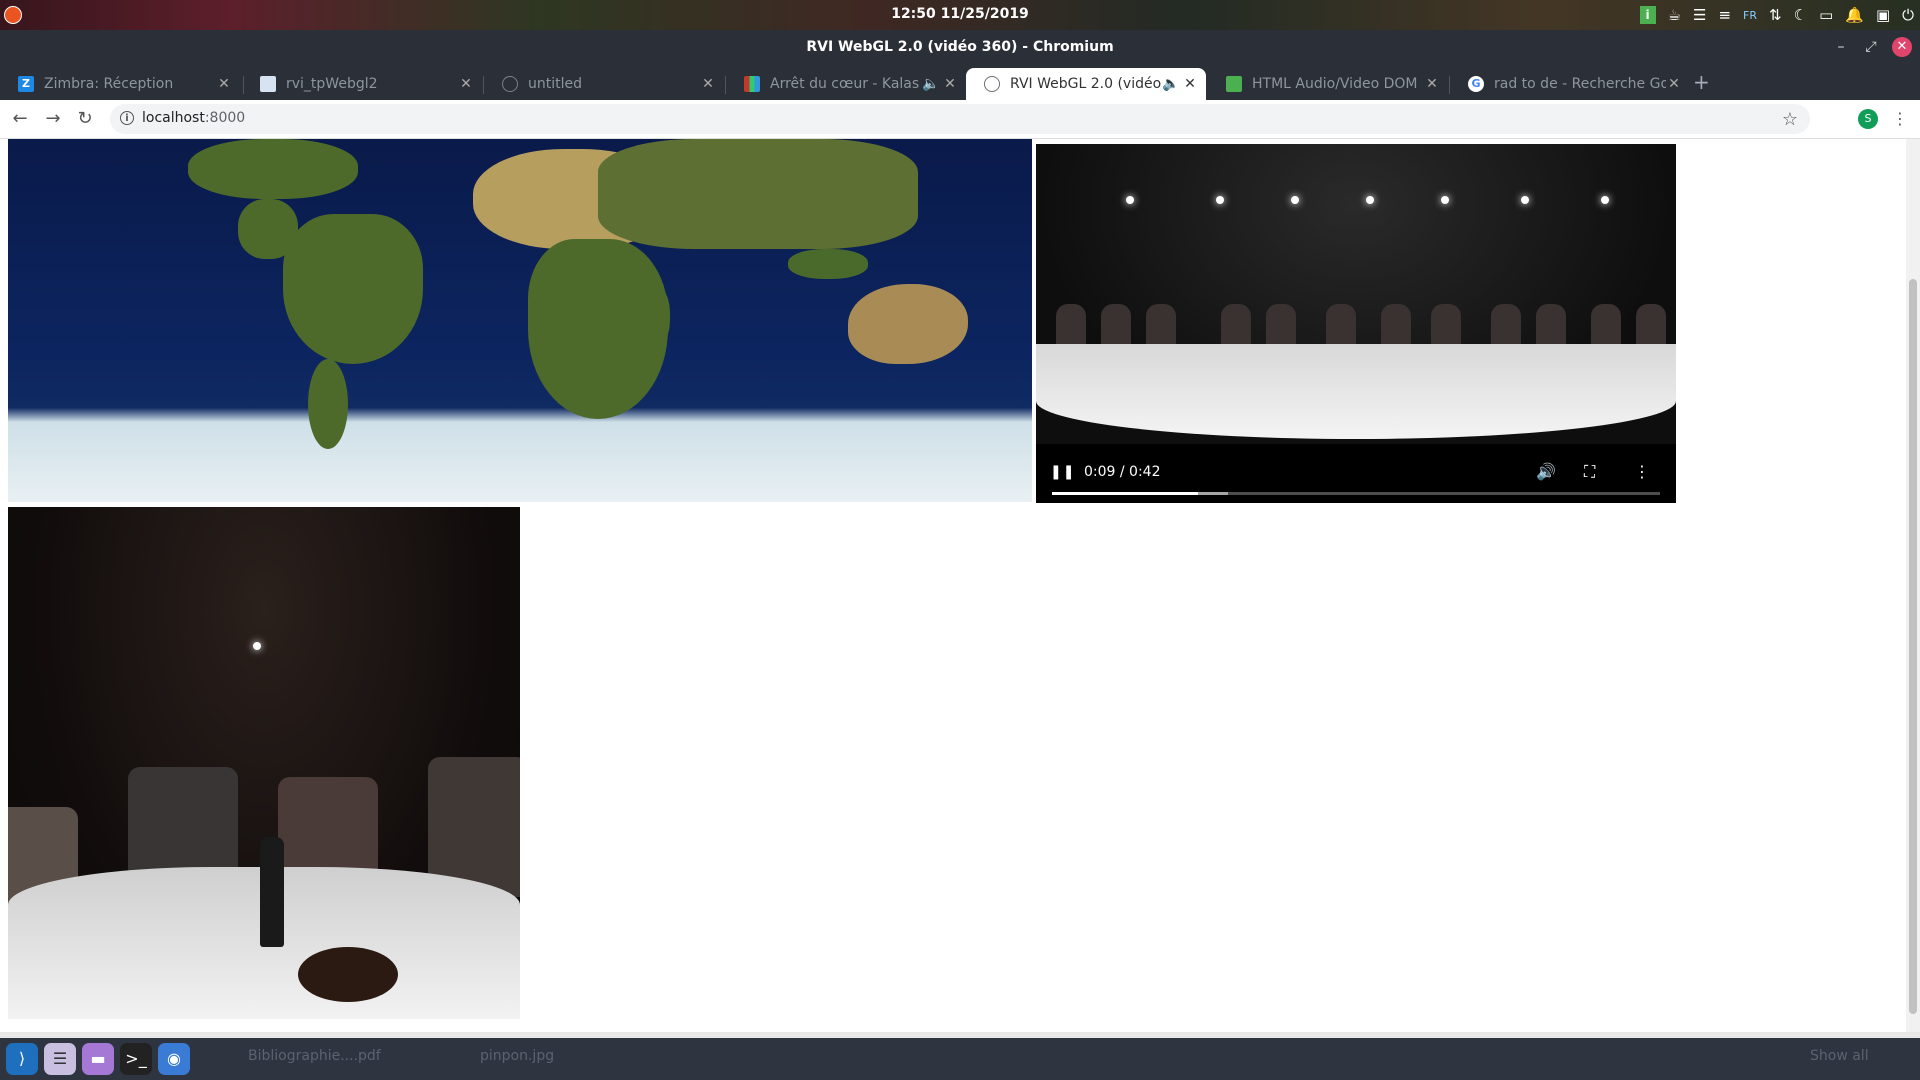 This screenshot has height=1080, width=1920. Describe the element at coordinates (1900, 118) in the screenshot. I see `browser-menu-icon: ⋮` at that location.